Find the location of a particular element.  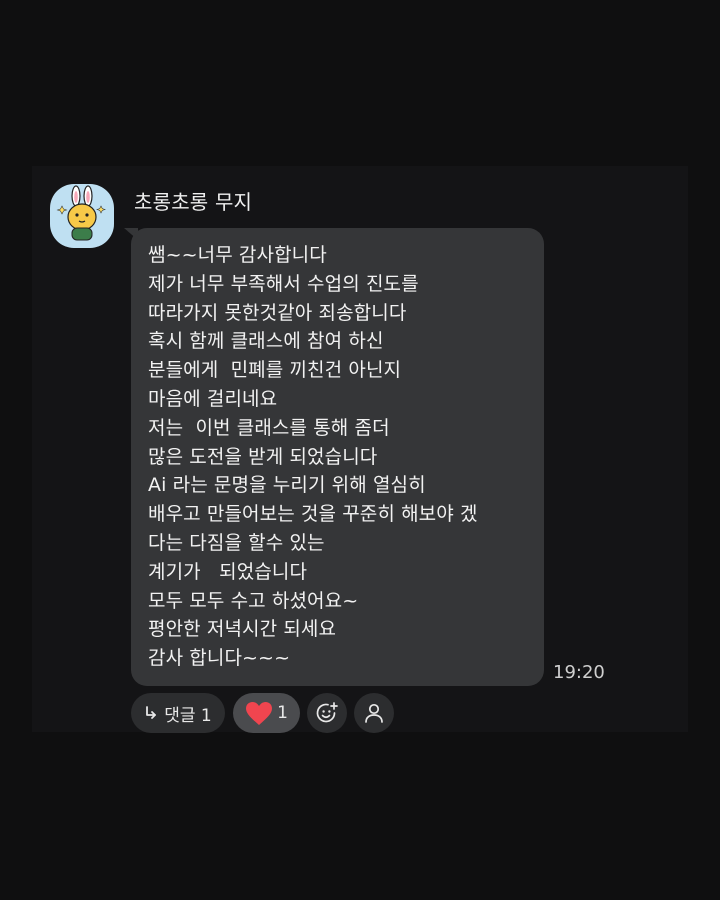

profile-button is located at coordinates (374, 713).